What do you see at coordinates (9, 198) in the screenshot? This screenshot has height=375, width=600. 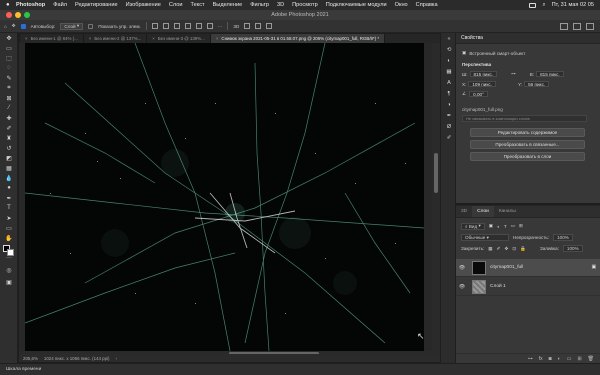 I see `pen-tool: ✒` at bounding box center [9, 198].